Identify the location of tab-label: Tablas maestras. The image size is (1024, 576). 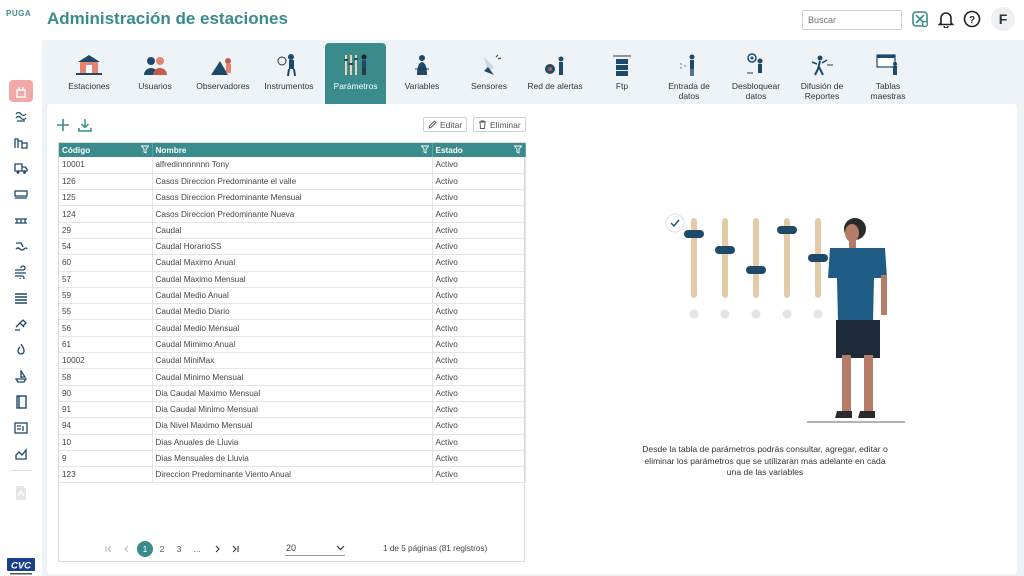
(888, 91).